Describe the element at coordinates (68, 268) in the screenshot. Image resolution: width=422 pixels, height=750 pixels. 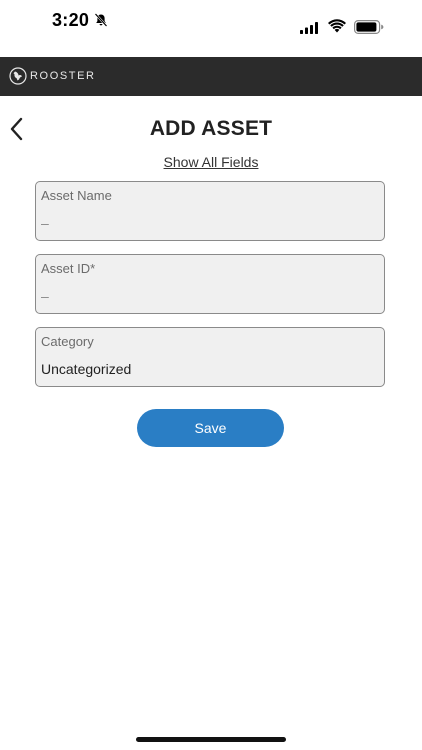
I see `asset-id-label: Asset ID*` at that location.